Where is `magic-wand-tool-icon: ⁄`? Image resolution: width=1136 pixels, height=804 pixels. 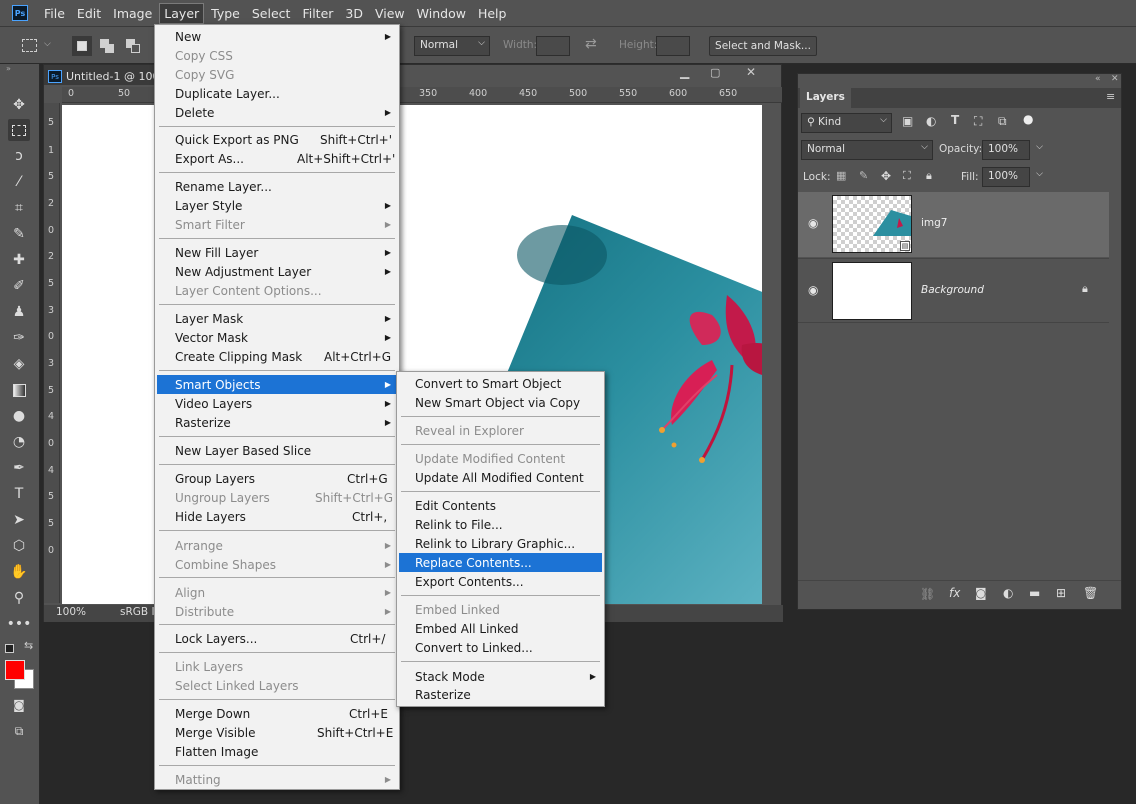 magic-wand-tool-icon: ⁄ is located at coordinates (19, 182).